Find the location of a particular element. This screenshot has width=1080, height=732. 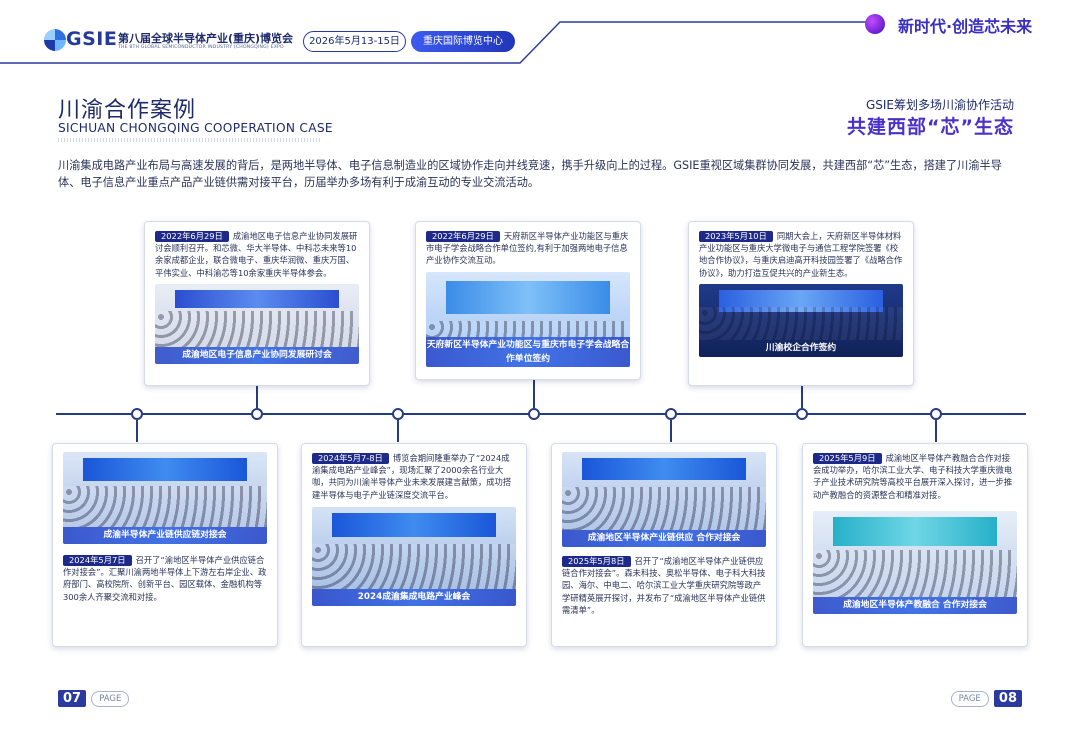

case-photo: 2024成渝集成电路产业峰会 is located at coordinates (414, 556).